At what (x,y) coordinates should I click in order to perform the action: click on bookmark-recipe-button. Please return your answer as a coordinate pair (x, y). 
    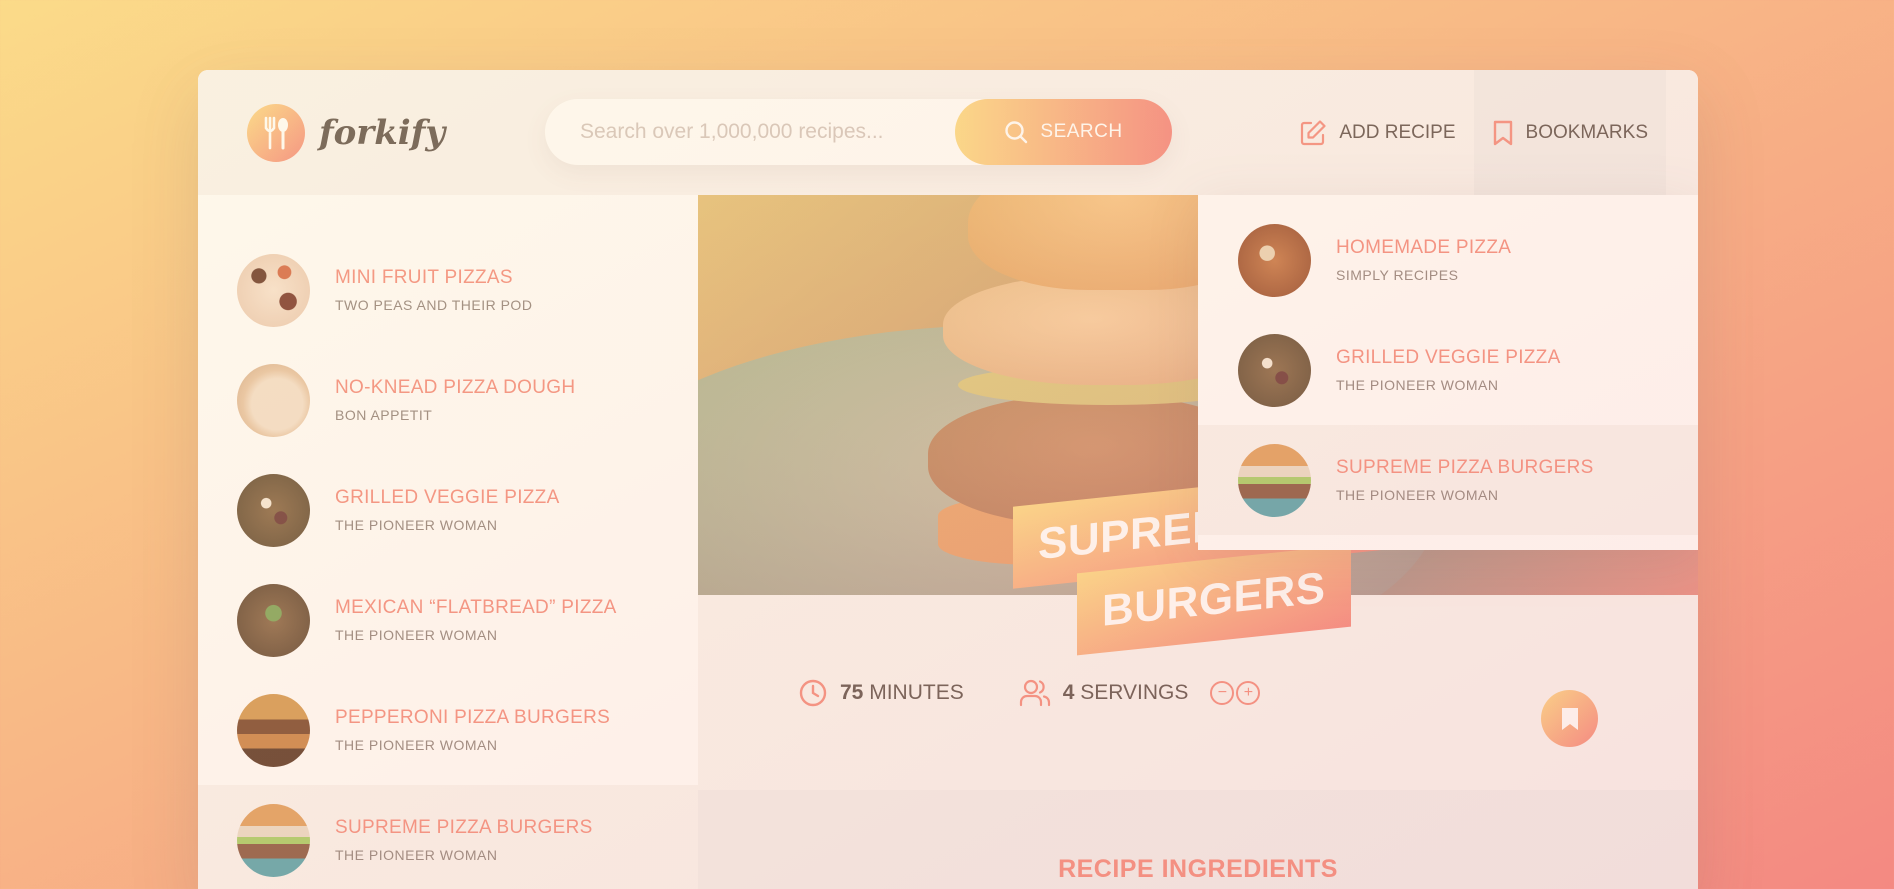
    Looking at the image, I should click on (1569, 718).